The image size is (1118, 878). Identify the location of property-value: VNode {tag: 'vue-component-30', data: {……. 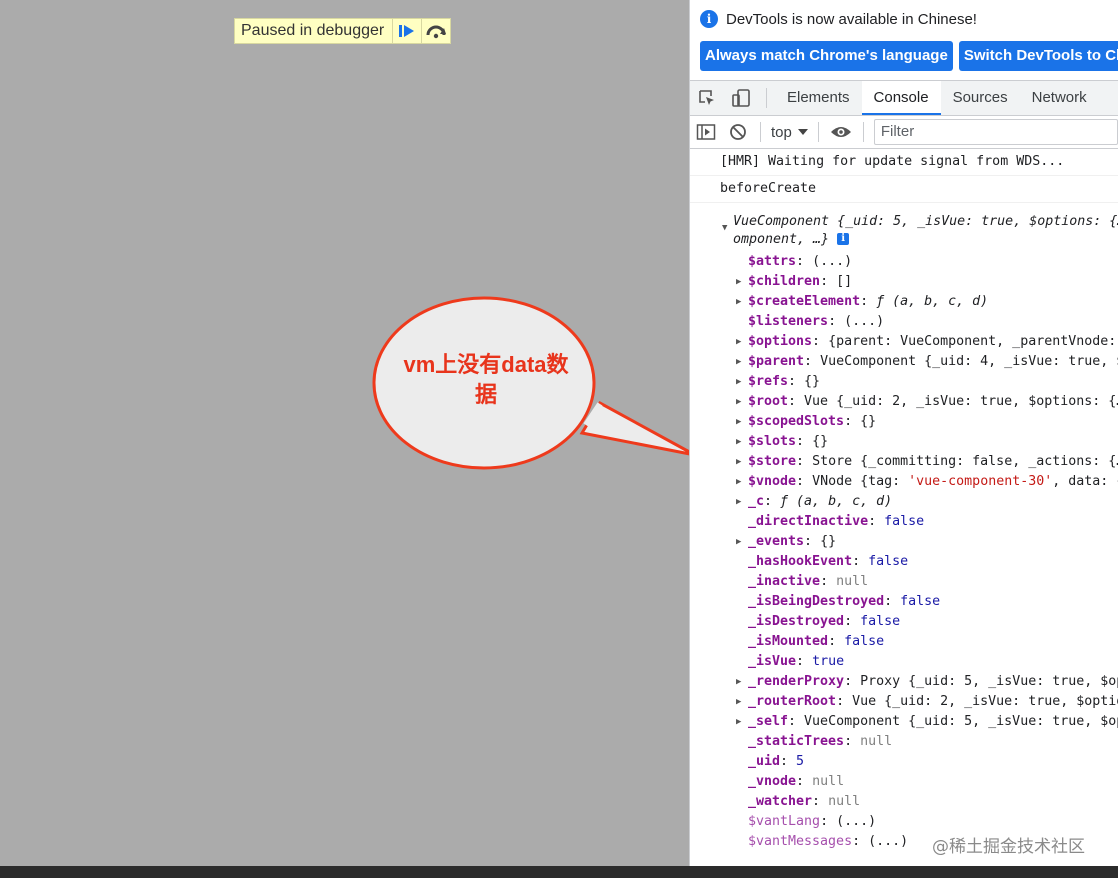
(965, 481).